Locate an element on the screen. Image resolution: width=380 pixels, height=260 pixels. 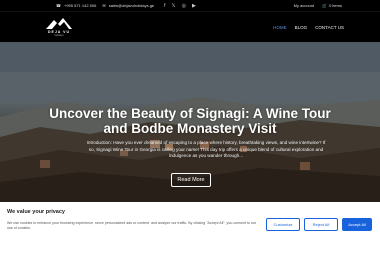
phone-number: +995 571 142 506 is located at coordinates (80, 5).